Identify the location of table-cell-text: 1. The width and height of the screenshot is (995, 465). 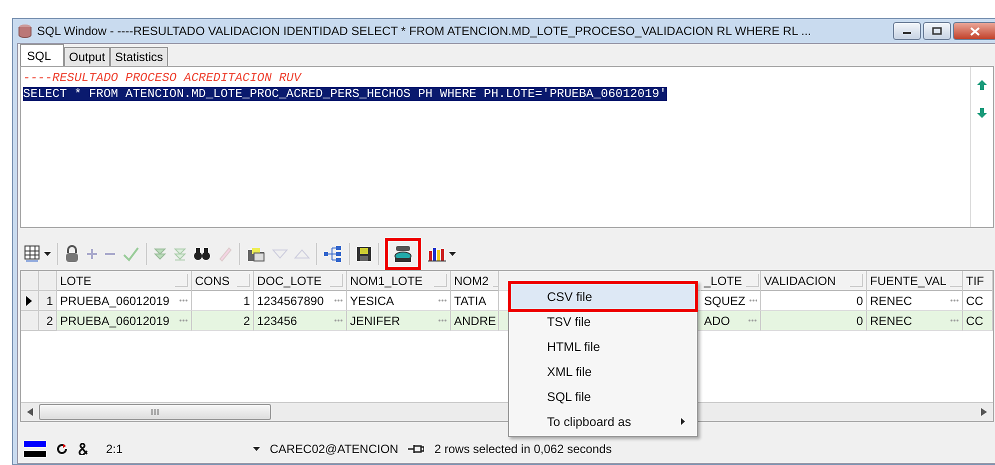
(246, 301).